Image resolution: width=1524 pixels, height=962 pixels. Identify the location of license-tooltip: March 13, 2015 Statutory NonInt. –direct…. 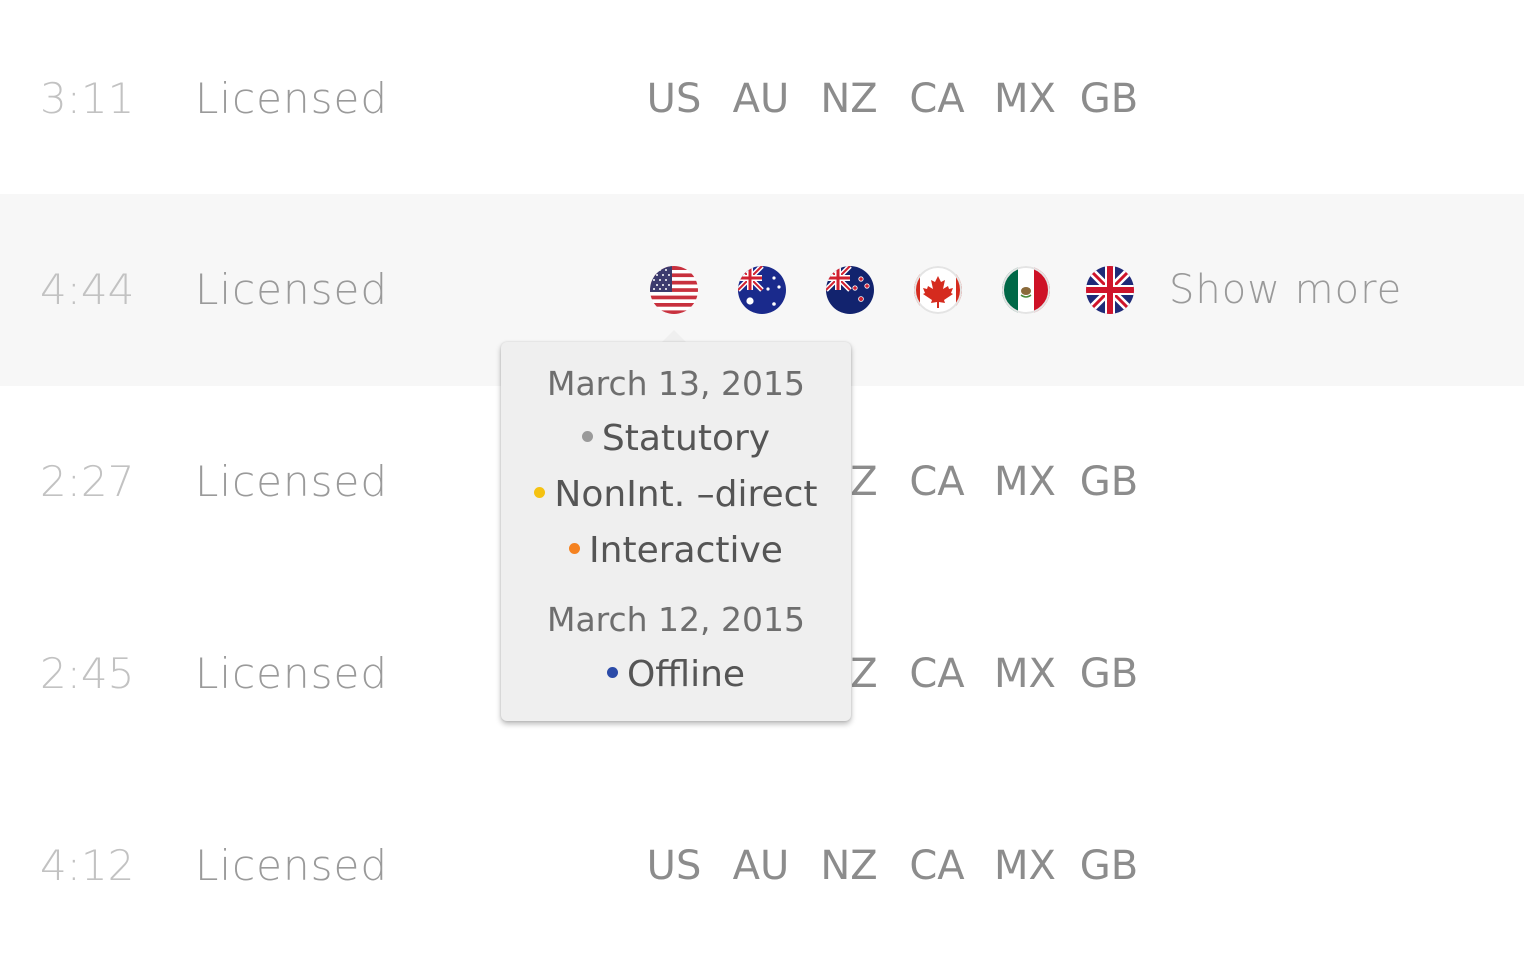
(676, 531).